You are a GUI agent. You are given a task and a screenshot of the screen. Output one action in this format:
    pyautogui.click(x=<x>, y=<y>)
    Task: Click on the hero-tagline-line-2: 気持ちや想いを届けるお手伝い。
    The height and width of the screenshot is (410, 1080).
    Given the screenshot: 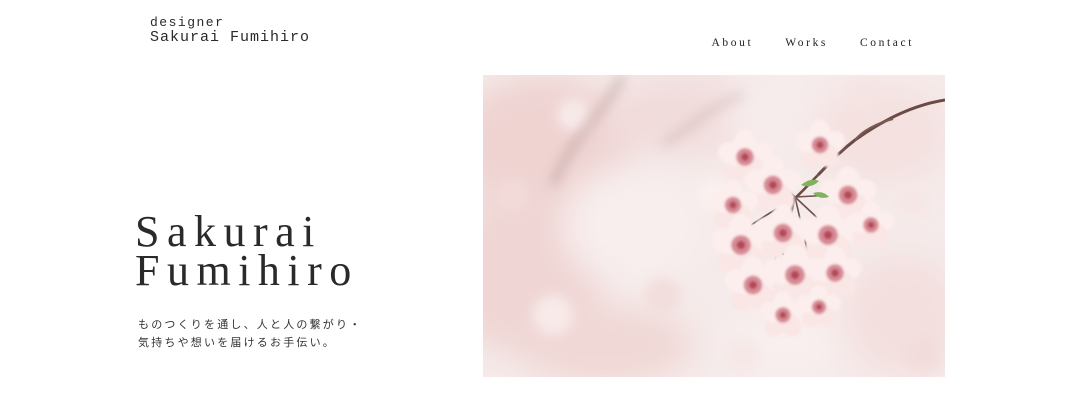 What is the action you would take?
    pyautogui.click(x=237, y=342)
    